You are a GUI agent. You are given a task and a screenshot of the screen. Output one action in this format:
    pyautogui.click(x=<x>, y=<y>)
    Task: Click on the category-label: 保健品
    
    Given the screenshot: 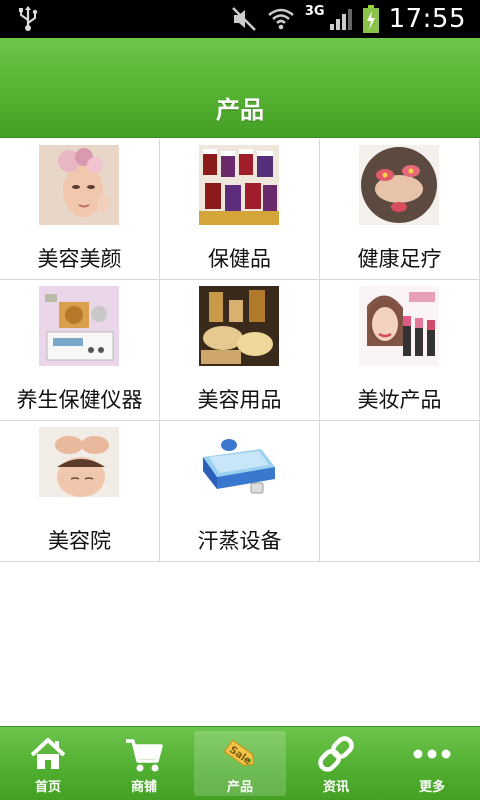 What is the action you would take?
    pyautogui.click(x=239, y=259)
    